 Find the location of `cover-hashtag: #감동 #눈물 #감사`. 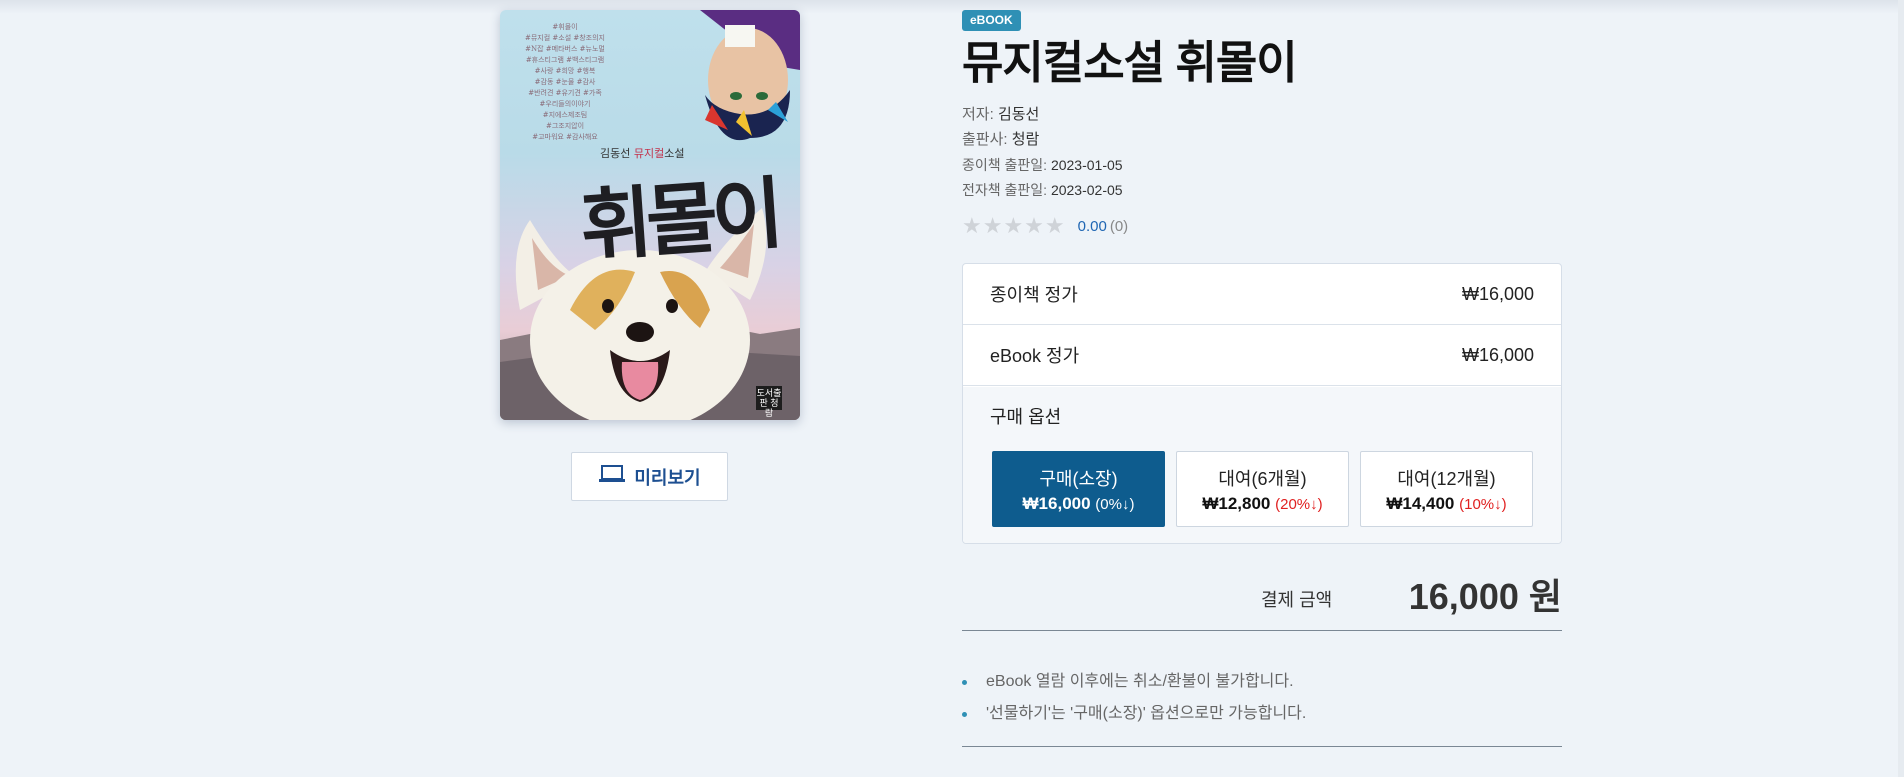

cover-hashtag: #감동 #눈물 #감사 is located at coordinates (565, 82).